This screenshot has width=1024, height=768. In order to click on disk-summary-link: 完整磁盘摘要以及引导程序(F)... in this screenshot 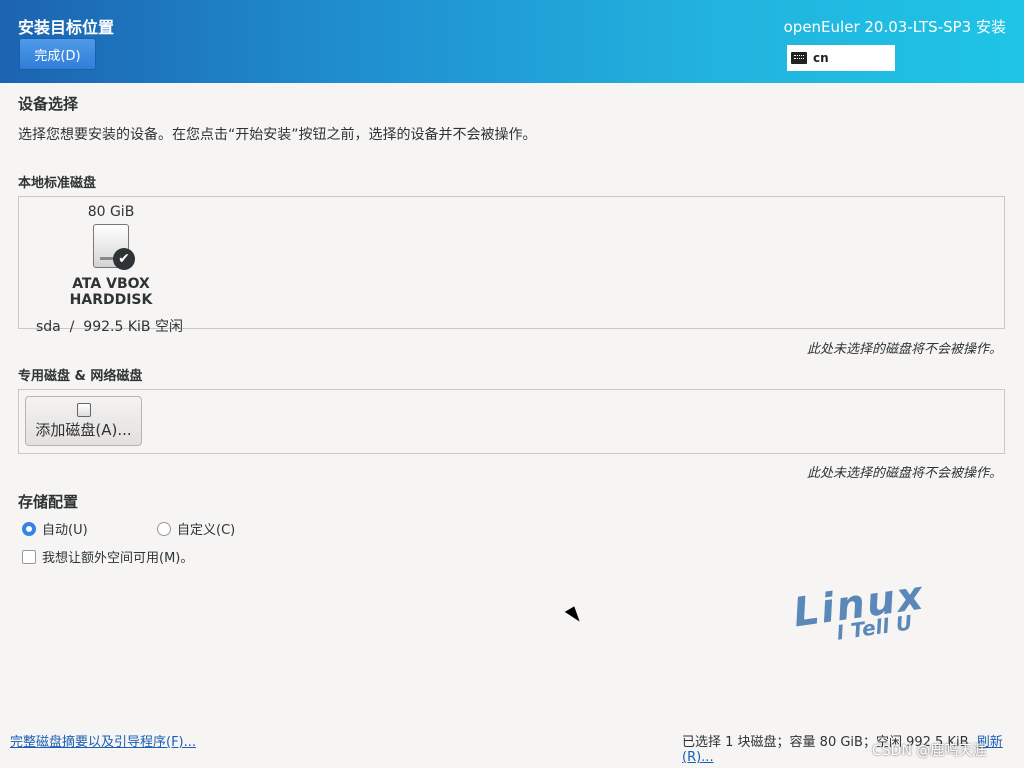, I will do `click(103, 740)`.